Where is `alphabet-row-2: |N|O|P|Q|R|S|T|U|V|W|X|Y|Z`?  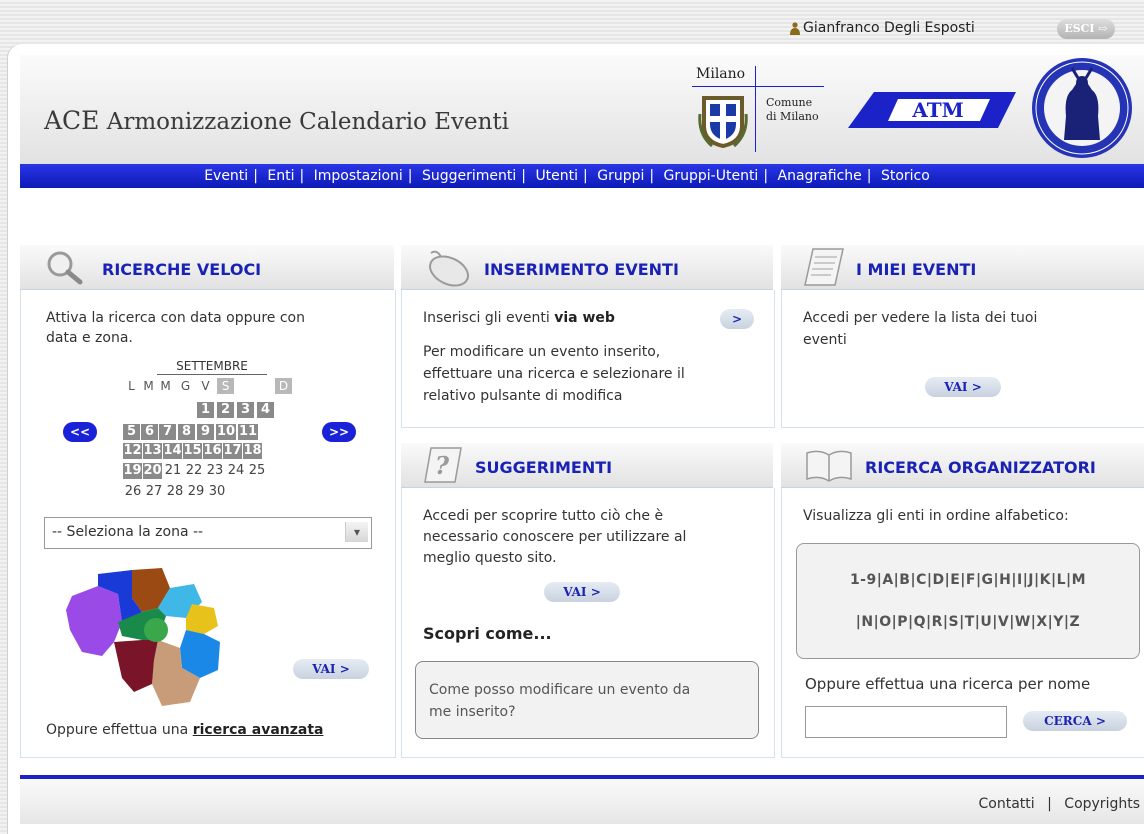 alphabet-row-2: |N|O|P|Q|R|S|T|U|V|W|X|Y|Z is located at coordinates (968, 622).